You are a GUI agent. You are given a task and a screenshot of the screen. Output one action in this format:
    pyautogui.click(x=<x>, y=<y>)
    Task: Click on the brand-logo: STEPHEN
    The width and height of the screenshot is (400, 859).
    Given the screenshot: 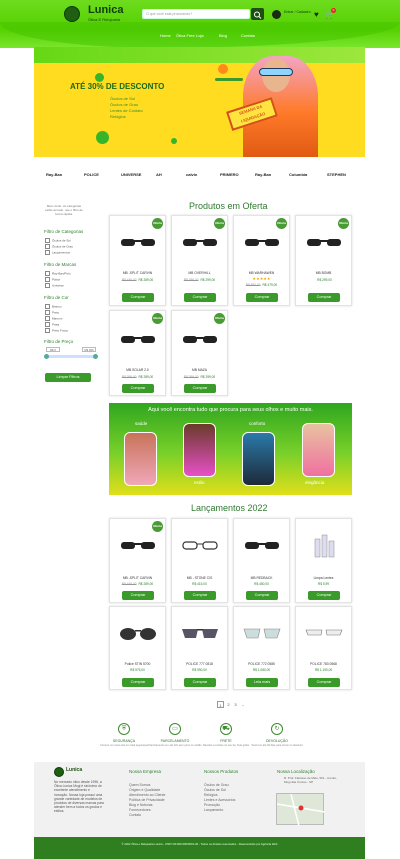 What is the action you would take?
    pyautogui.click(x=336, y=174)
    